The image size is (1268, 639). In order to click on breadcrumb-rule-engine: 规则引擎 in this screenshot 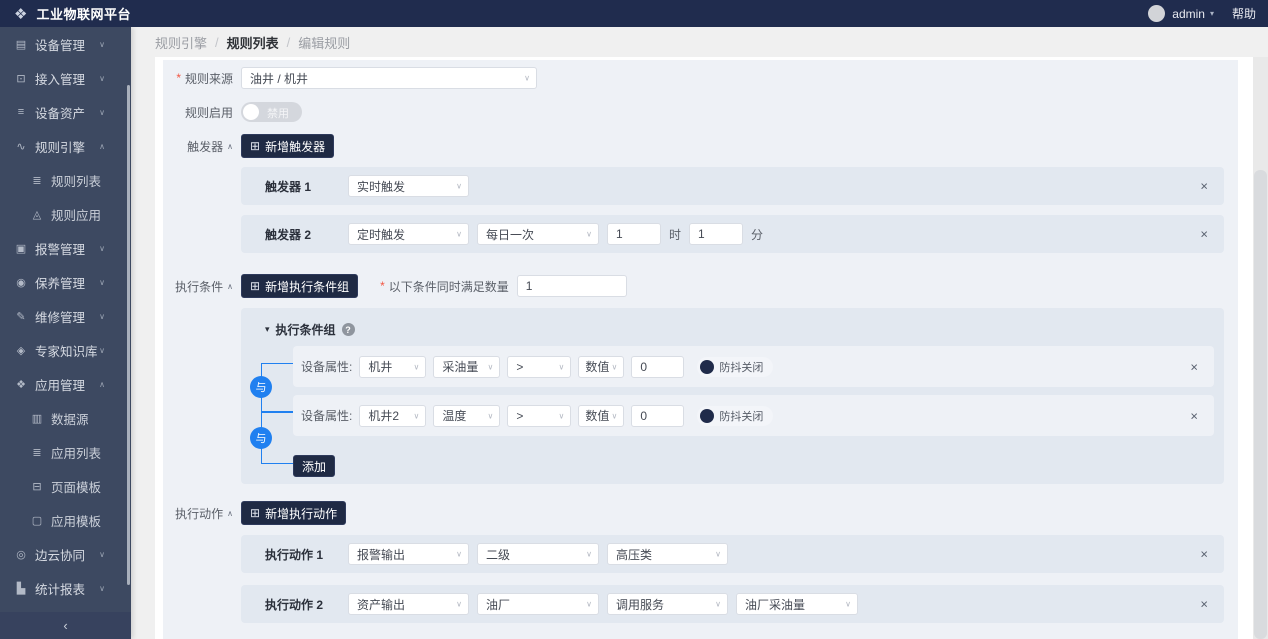, I will do `click(181, 42)`.